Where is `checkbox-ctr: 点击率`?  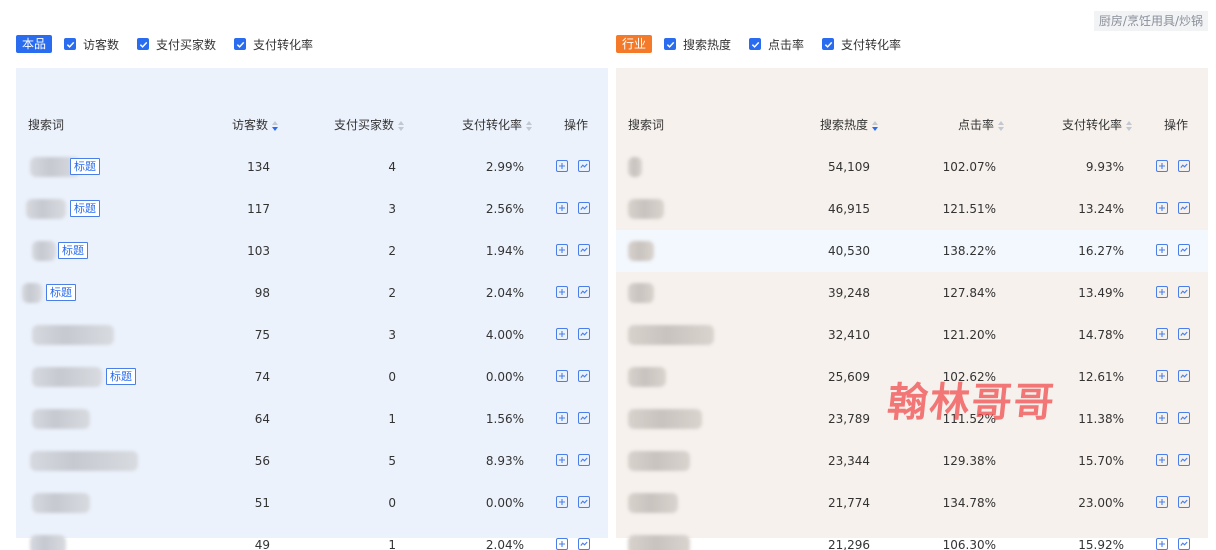
checkbox-ctr: 点击率 is located at coordinates (776, 44).